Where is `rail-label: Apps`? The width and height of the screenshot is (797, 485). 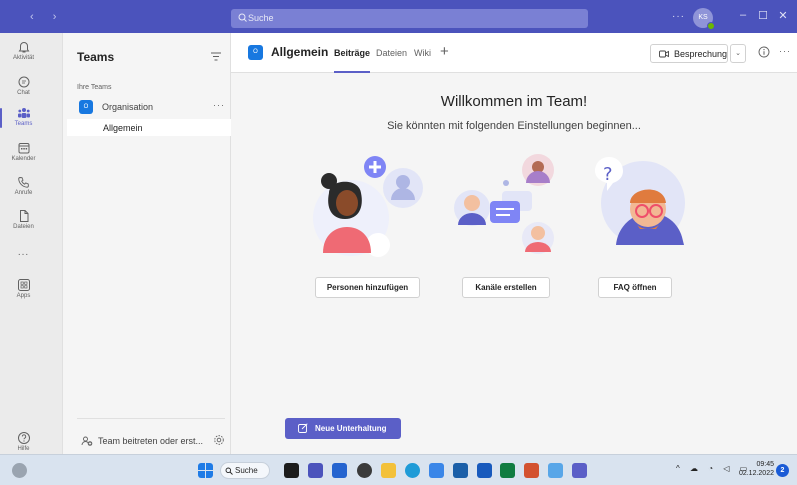
rail-label: Apps is located at coordinates (23, 296).